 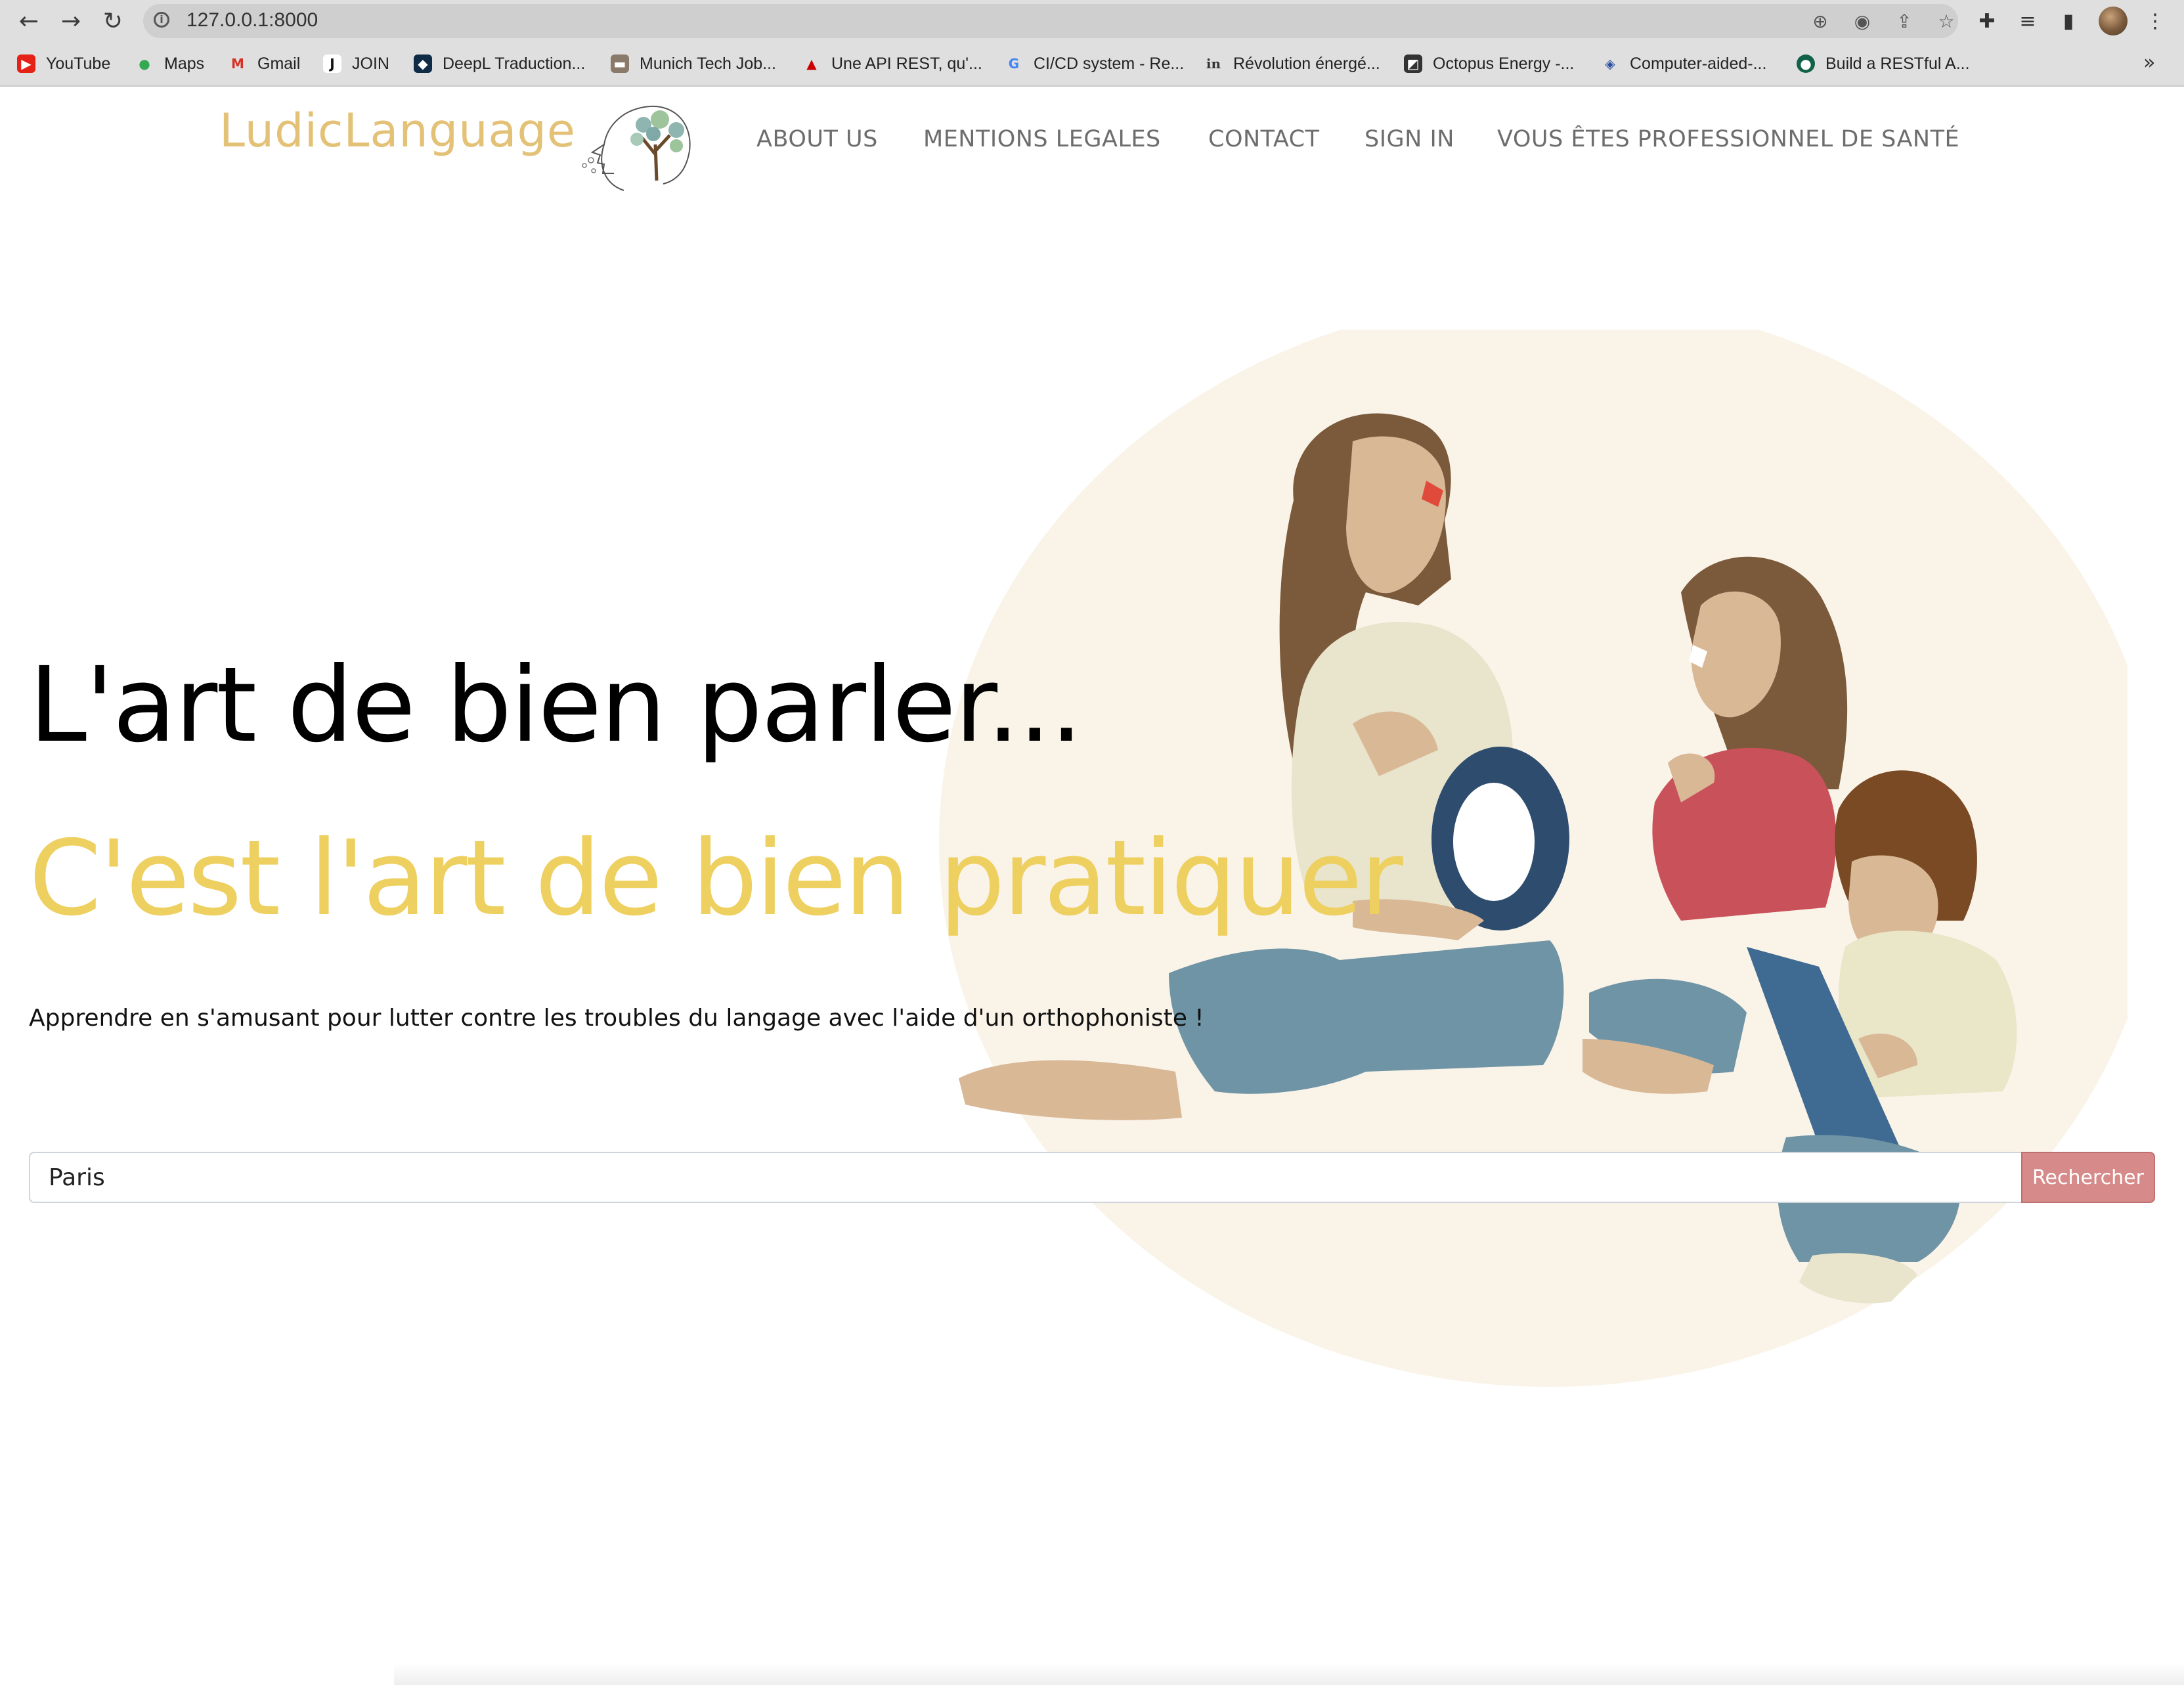 I want to click on location-pin-icon: ◉, so click(x=1862, y=21).